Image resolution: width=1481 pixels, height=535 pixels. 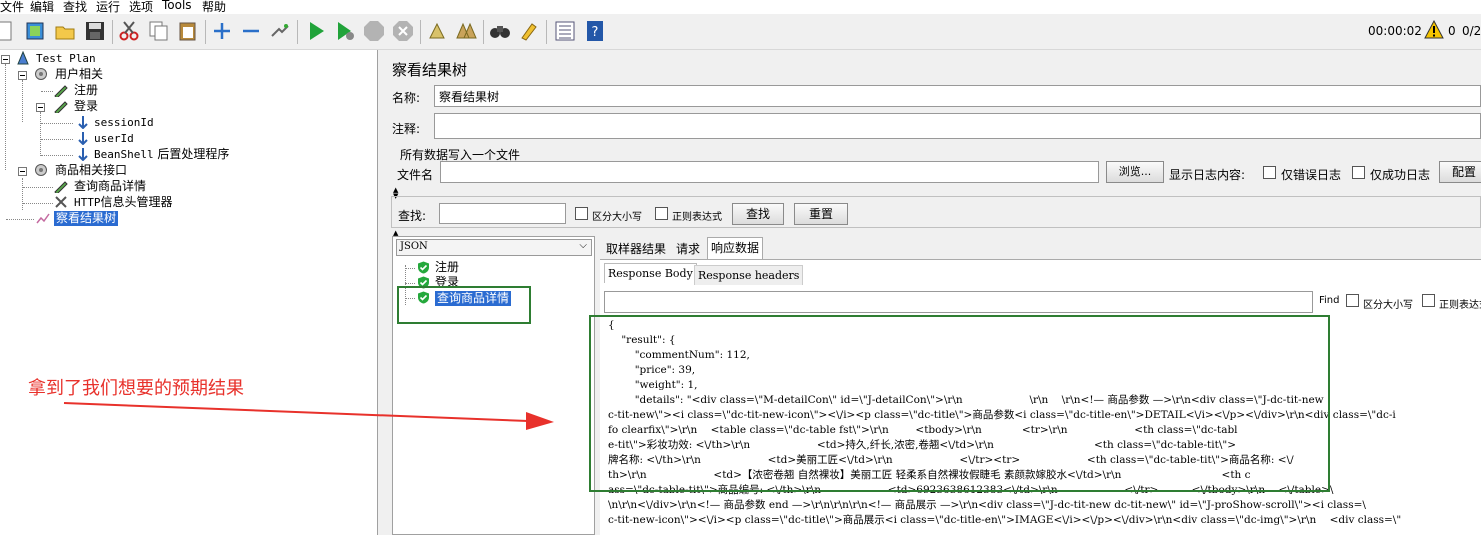 I want to click on help-icon: ?, so click(x=595, y=31).